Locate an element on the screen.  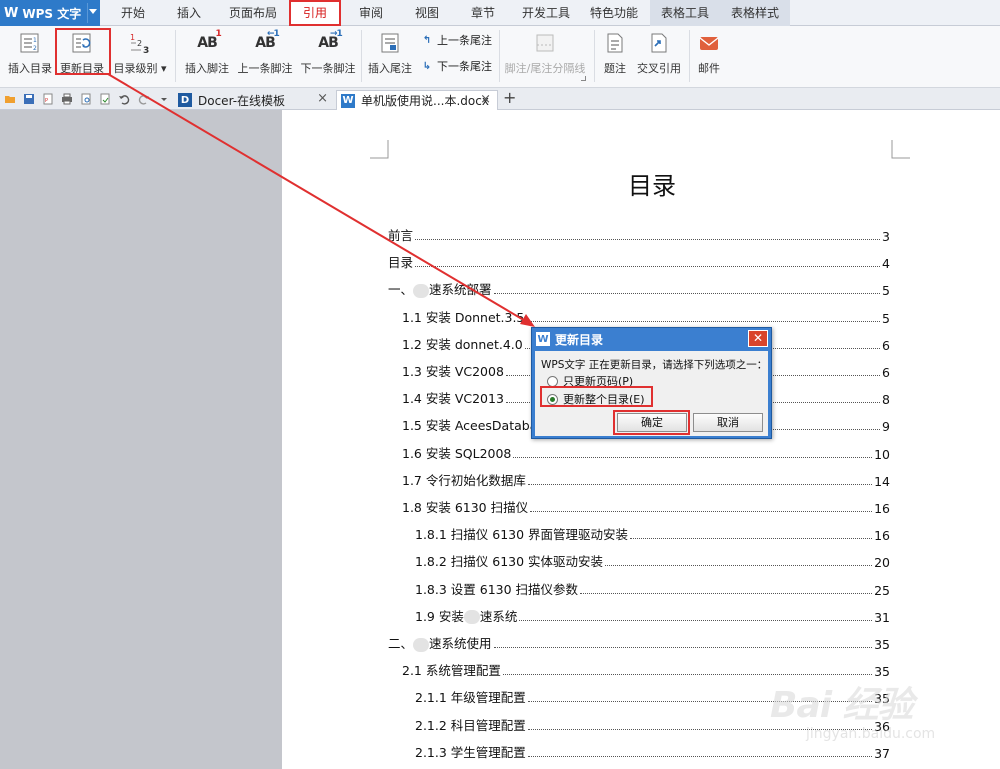
tab-chapter: 章节 is located at coordinates (483, 13).